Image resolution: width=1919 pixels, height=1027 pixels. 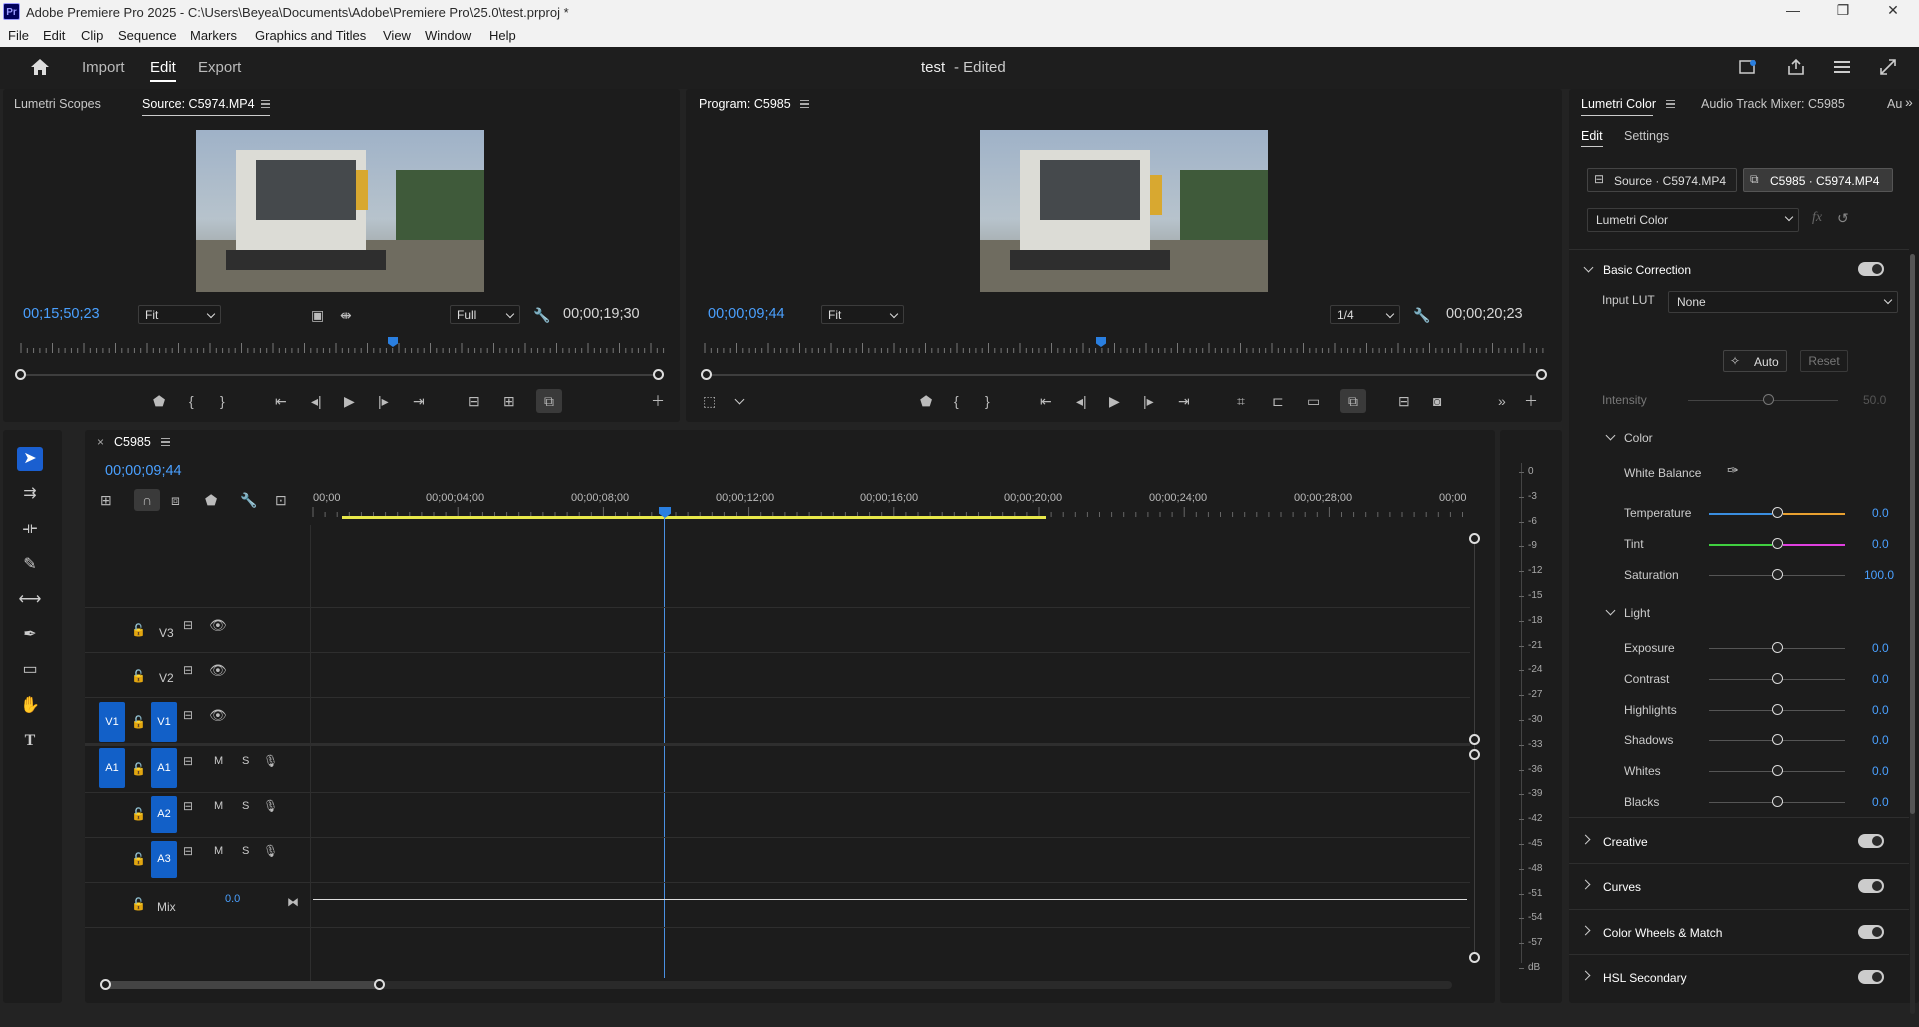 I want to click on tint-slider-magenta, so click(x=1814, y=545).